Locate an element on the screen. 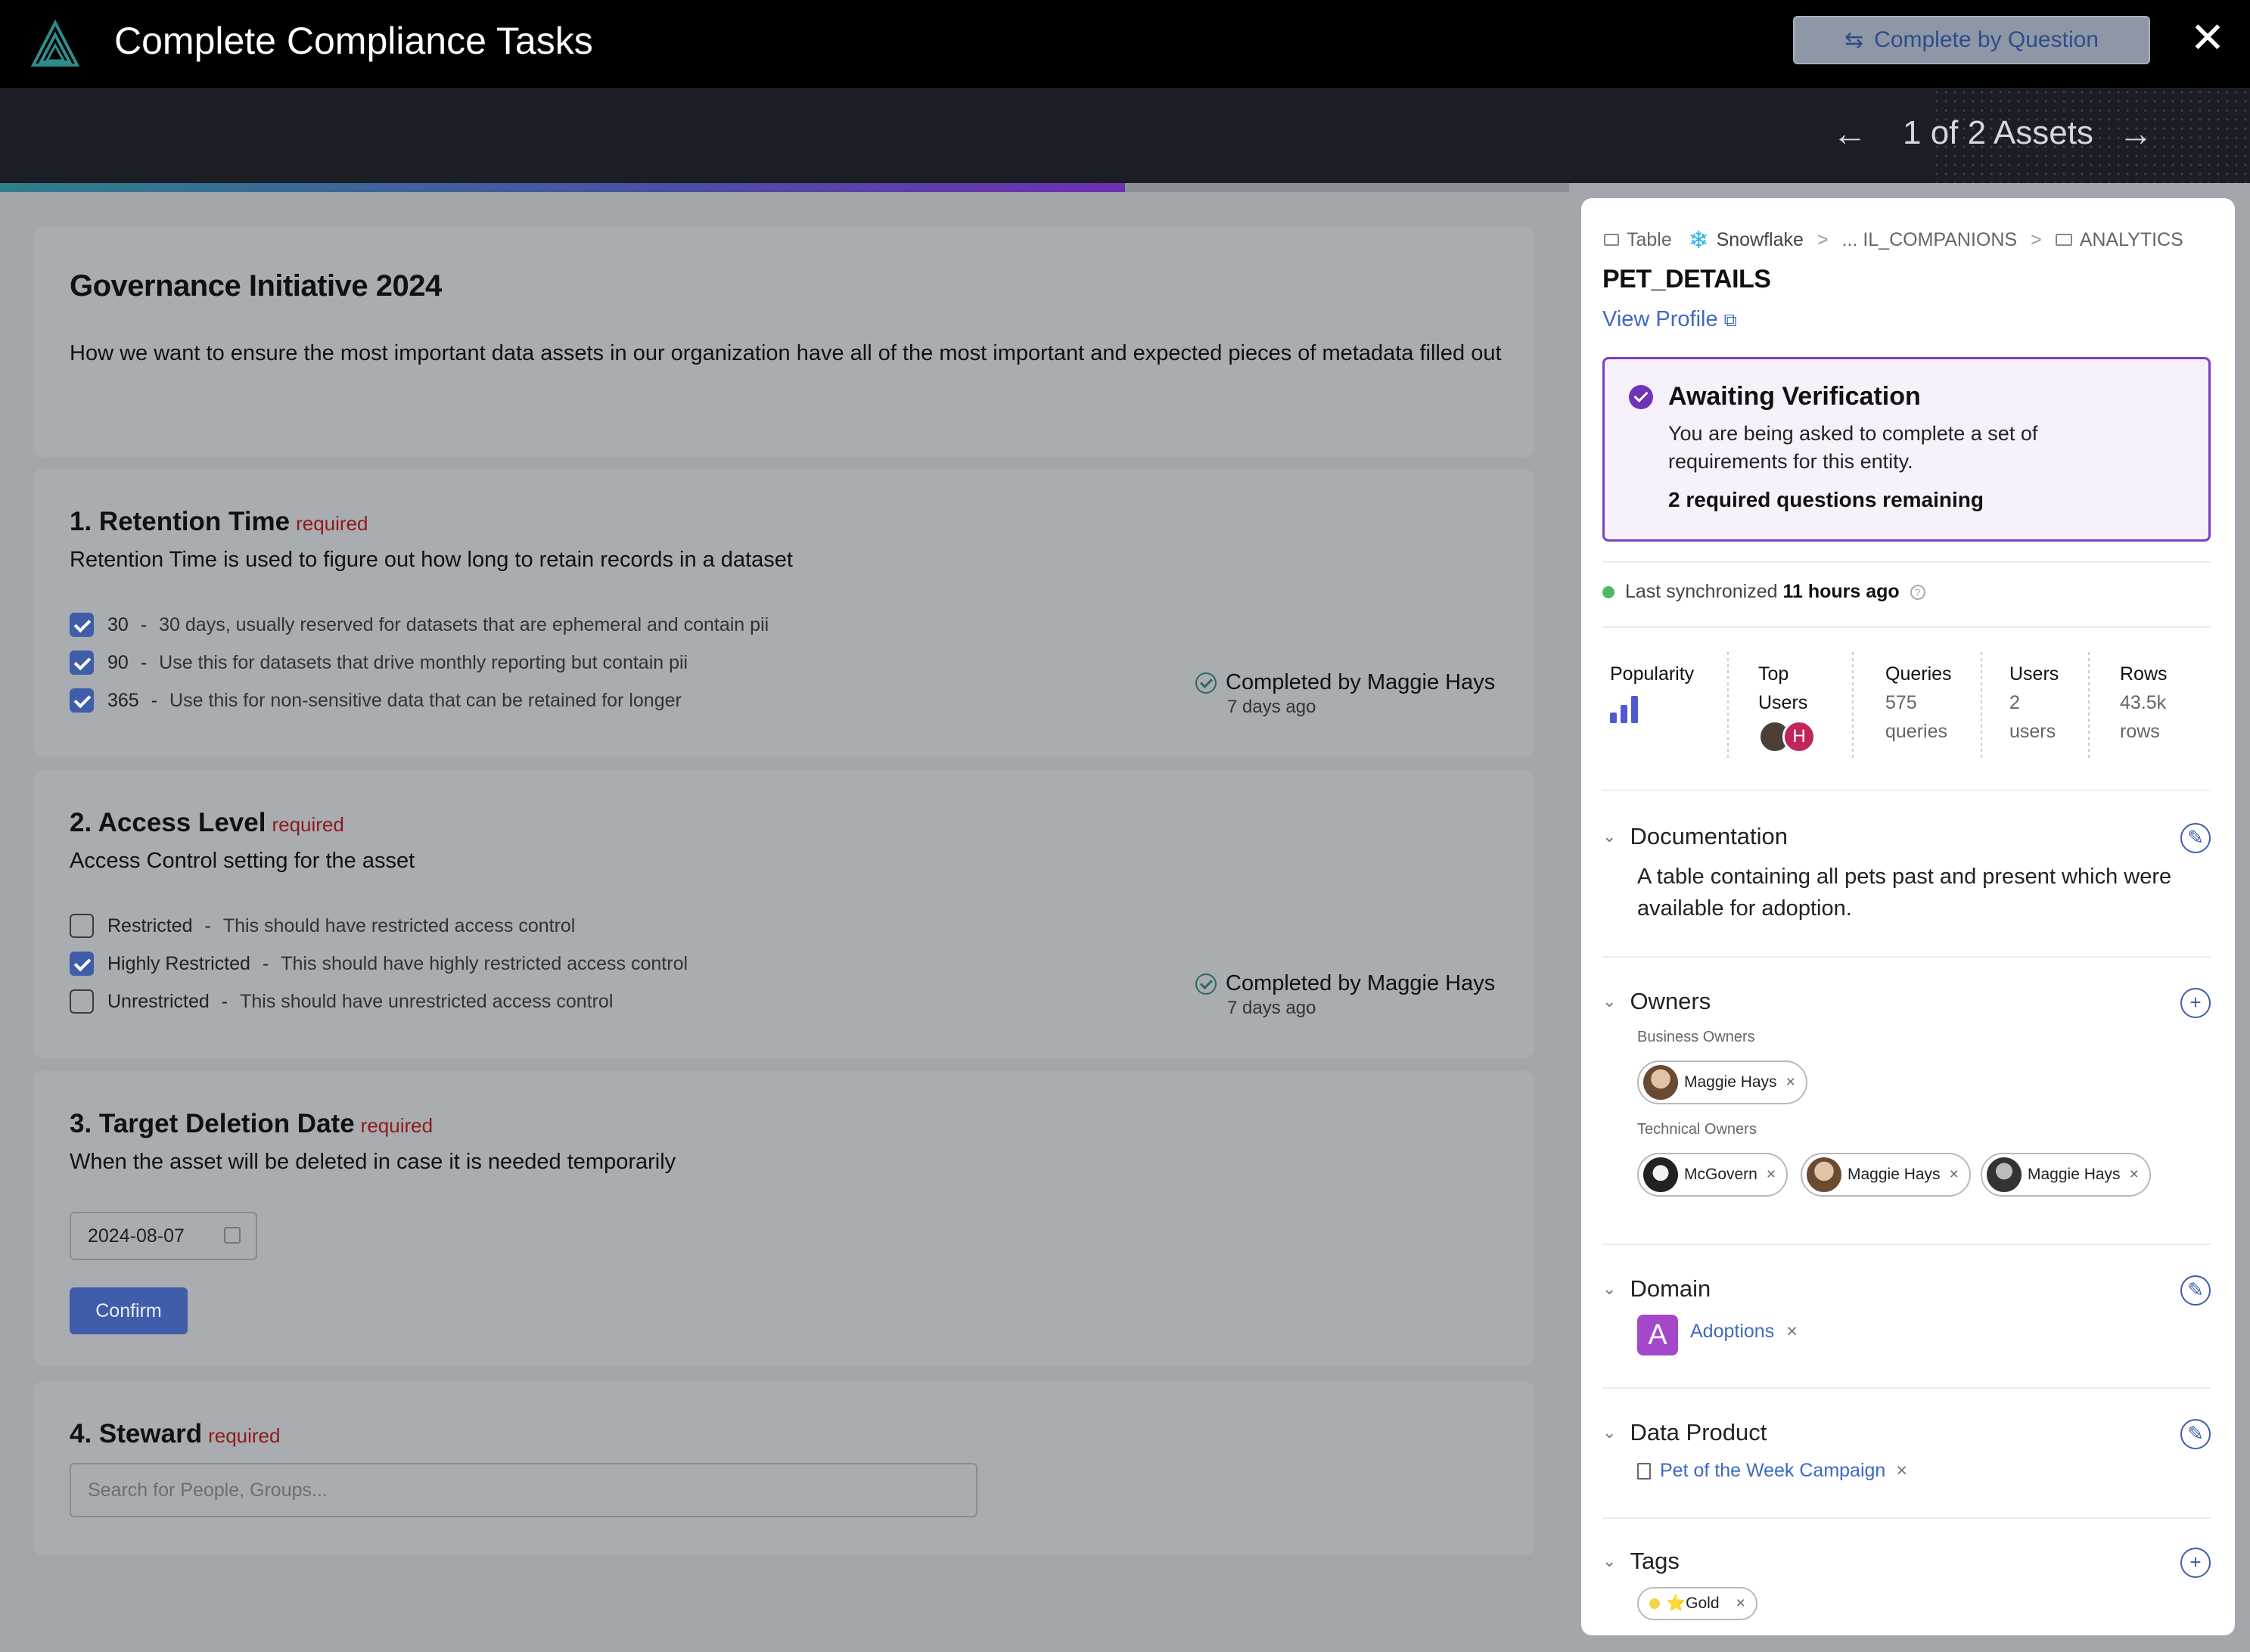 This screenshot has width=2250, height=1652. prev-asset-arrow-icon: ← is located at coordinates (1849, 133).